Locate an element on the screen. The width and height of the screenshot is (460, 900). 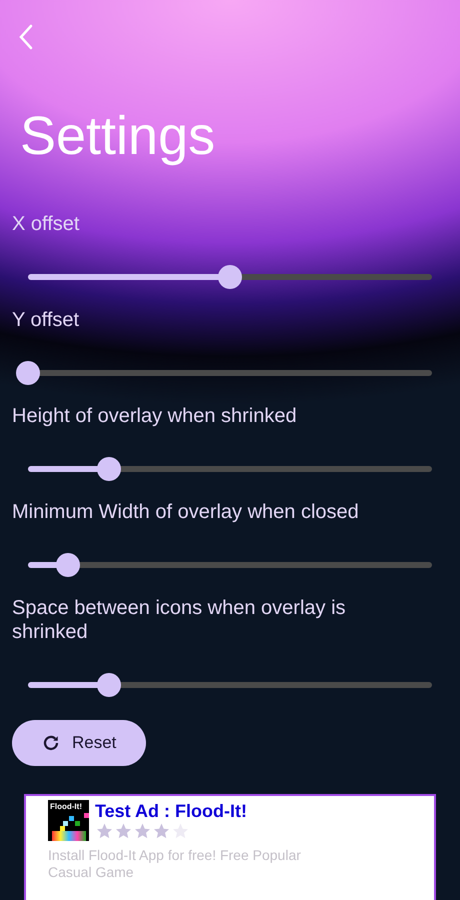
ad-banner: Flood-It! Test Ad : Flood-It! Install Flood-It App for free! Free Popular Casual Game is located at coordinates (230, 847).